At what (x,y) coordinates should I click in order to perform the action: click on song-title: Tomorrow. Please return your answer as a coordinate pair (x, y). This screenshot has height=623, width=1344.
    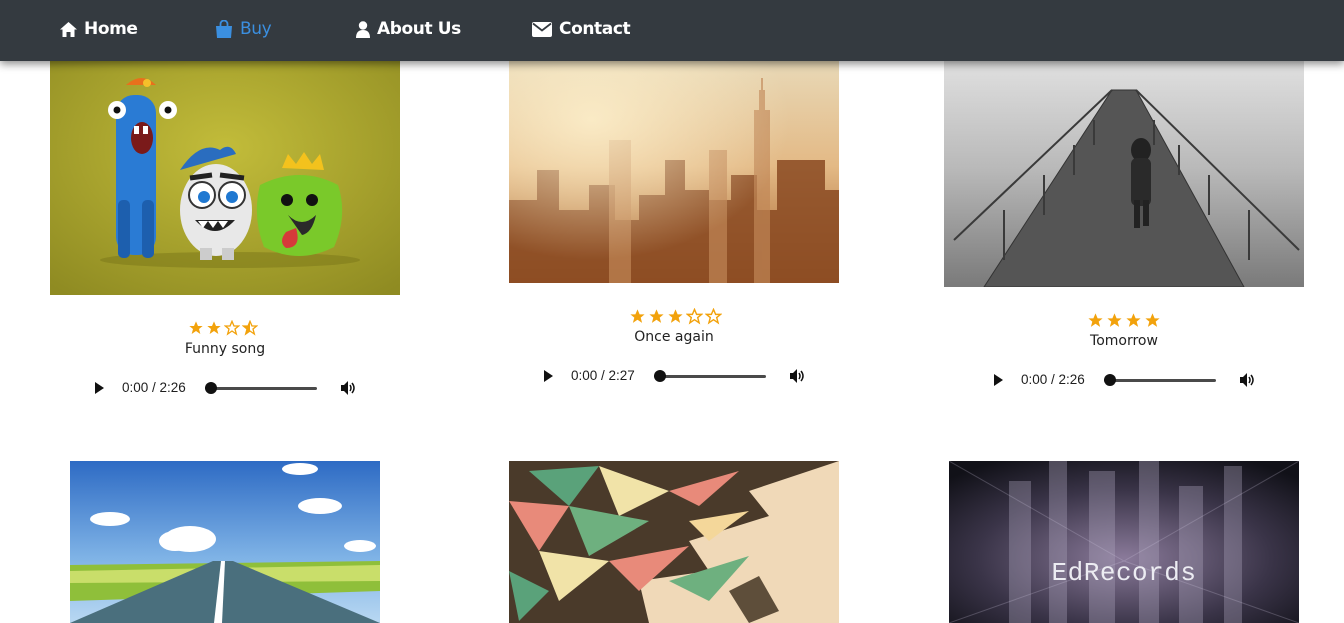
    Looking at the image, I should click on (1124, 341).